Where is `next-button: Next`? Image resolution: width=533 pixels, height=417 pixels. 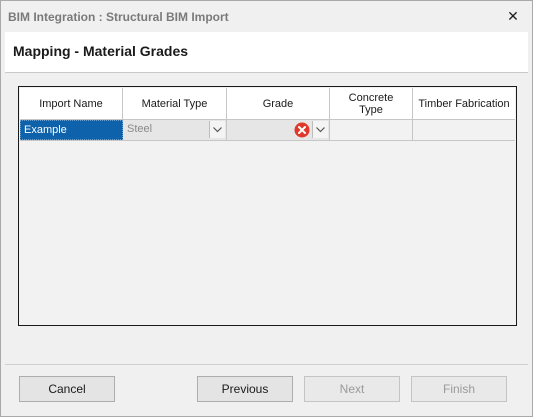 next-button: Next is located at coordinates (352, 389).